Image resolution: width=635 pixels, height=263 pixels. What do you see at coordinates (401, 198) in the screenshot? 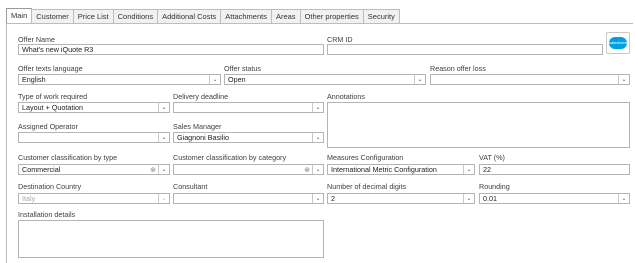
I see `decimal-digits-select: 2 ⌄` at bounding box center [401, 198].